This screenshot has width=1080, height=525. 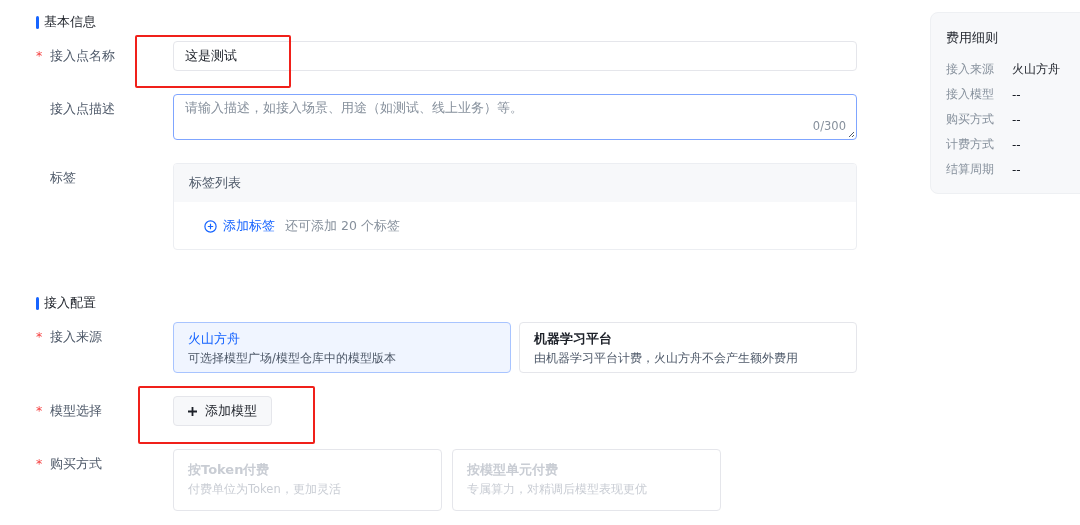 I want to click on summary-value: 火山方舟, so click(x=1036, y=69).